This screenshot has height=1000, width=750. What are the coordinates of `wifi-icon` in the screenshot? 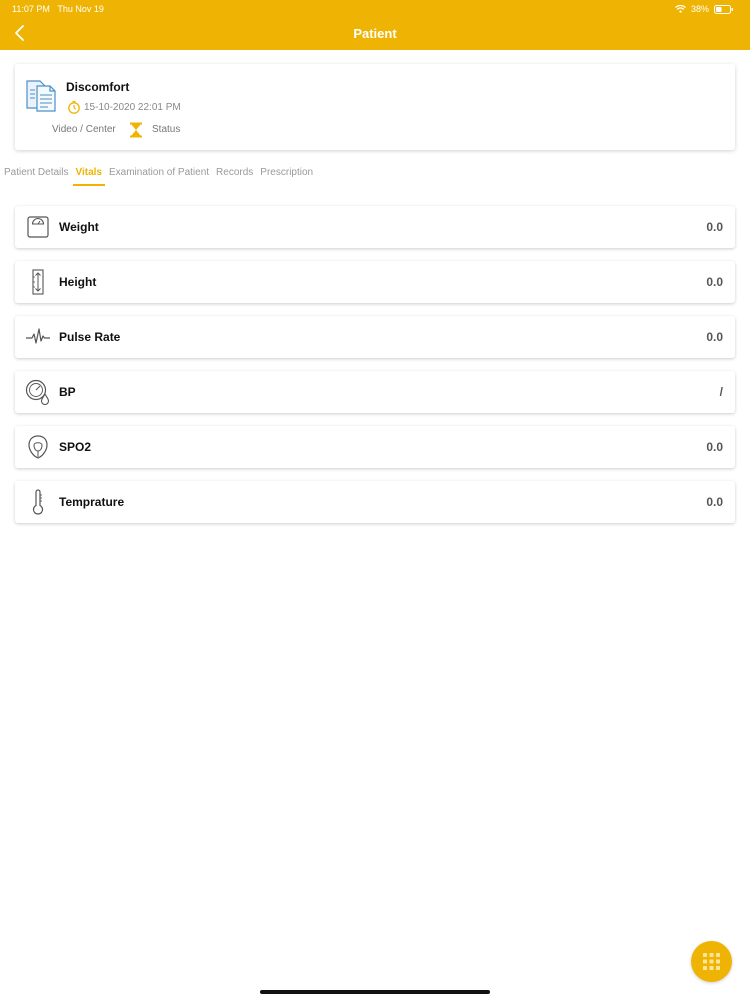 It's located at (680, 9).